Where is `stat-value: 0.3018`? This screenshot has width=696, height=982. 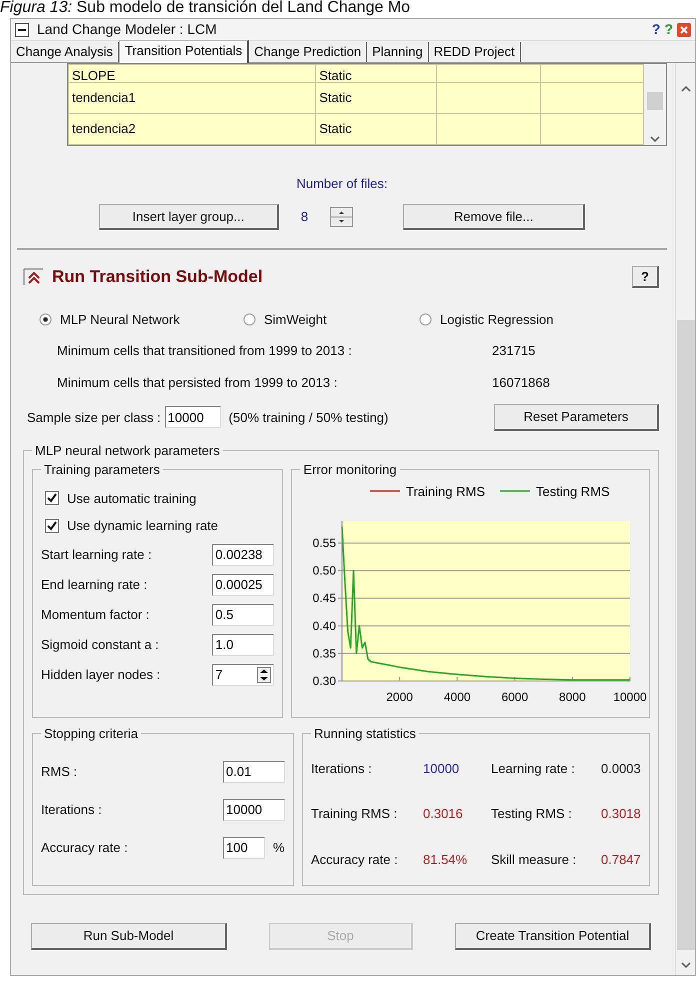 stat-value: 0.3018 is located at coordinates (621, 814).